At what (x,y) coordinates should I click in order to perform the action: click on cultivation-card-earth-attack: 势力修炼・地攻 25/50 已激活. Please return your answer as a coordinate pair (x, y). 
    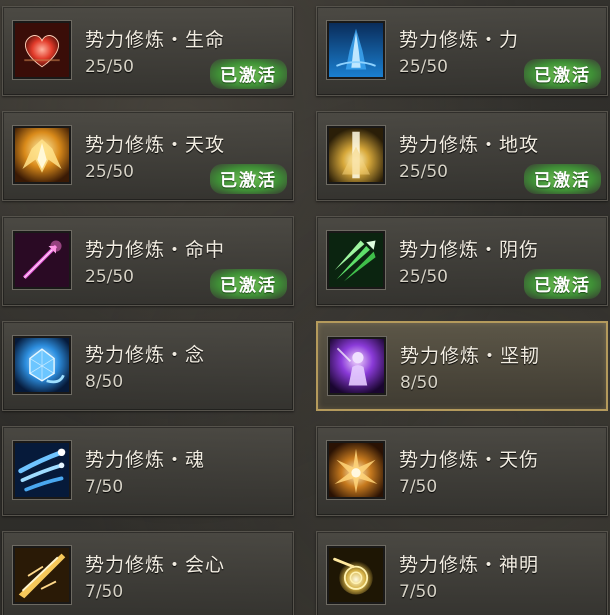
    Looking at the image, I should click on (462, 156).